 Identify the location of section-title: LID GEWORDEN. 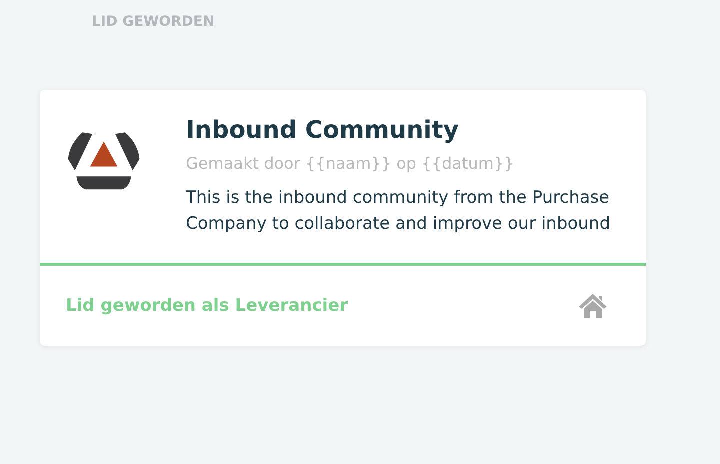
(154, 23).